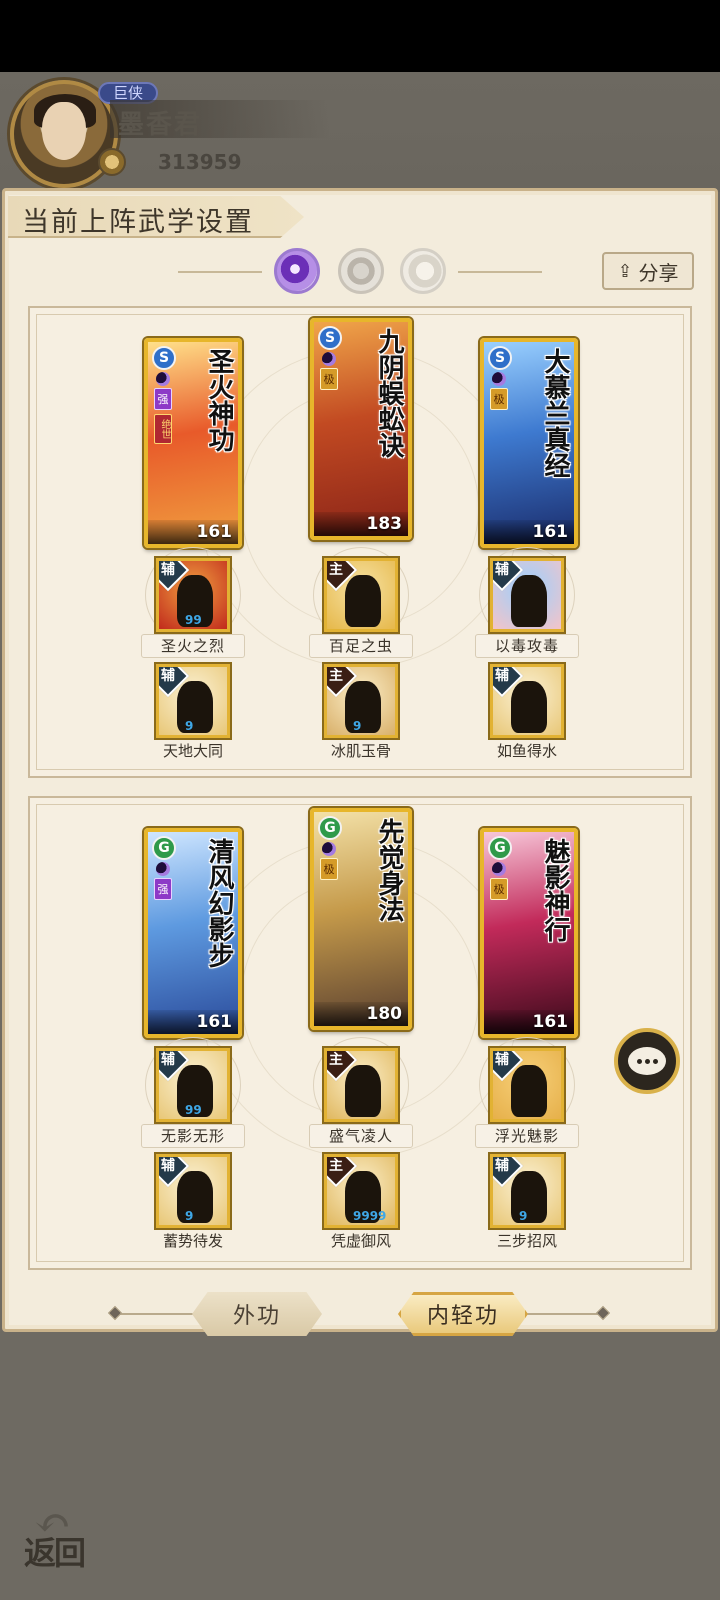  What do you see at coordinates (138, 222) in the screenshot?
I see `panel-title: 当前上阵武学设置` at bounding box center [138, 222].